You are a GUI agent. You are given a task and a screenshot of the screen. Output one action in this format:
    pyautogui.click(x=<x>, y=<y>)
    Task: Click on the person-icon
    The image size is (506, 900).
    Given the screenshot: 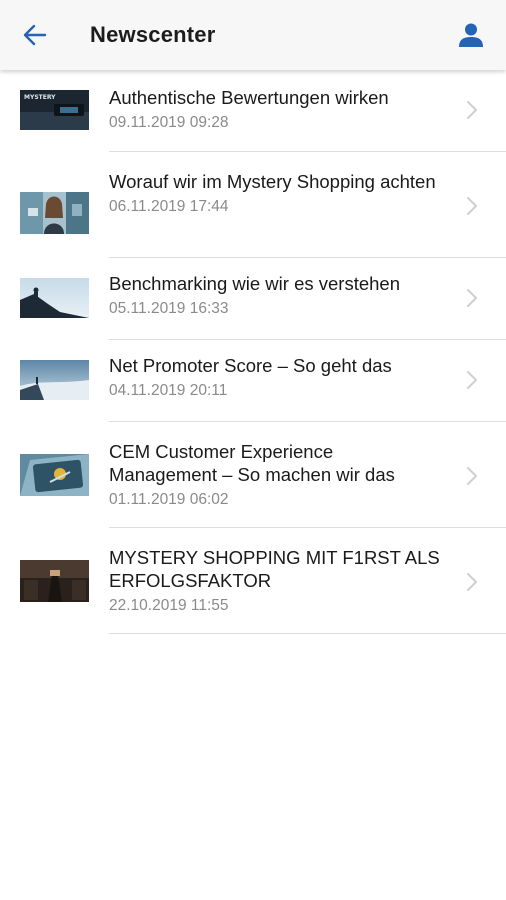 What is the action you would take?
    pyautogui.click(x=471, y=35)
    